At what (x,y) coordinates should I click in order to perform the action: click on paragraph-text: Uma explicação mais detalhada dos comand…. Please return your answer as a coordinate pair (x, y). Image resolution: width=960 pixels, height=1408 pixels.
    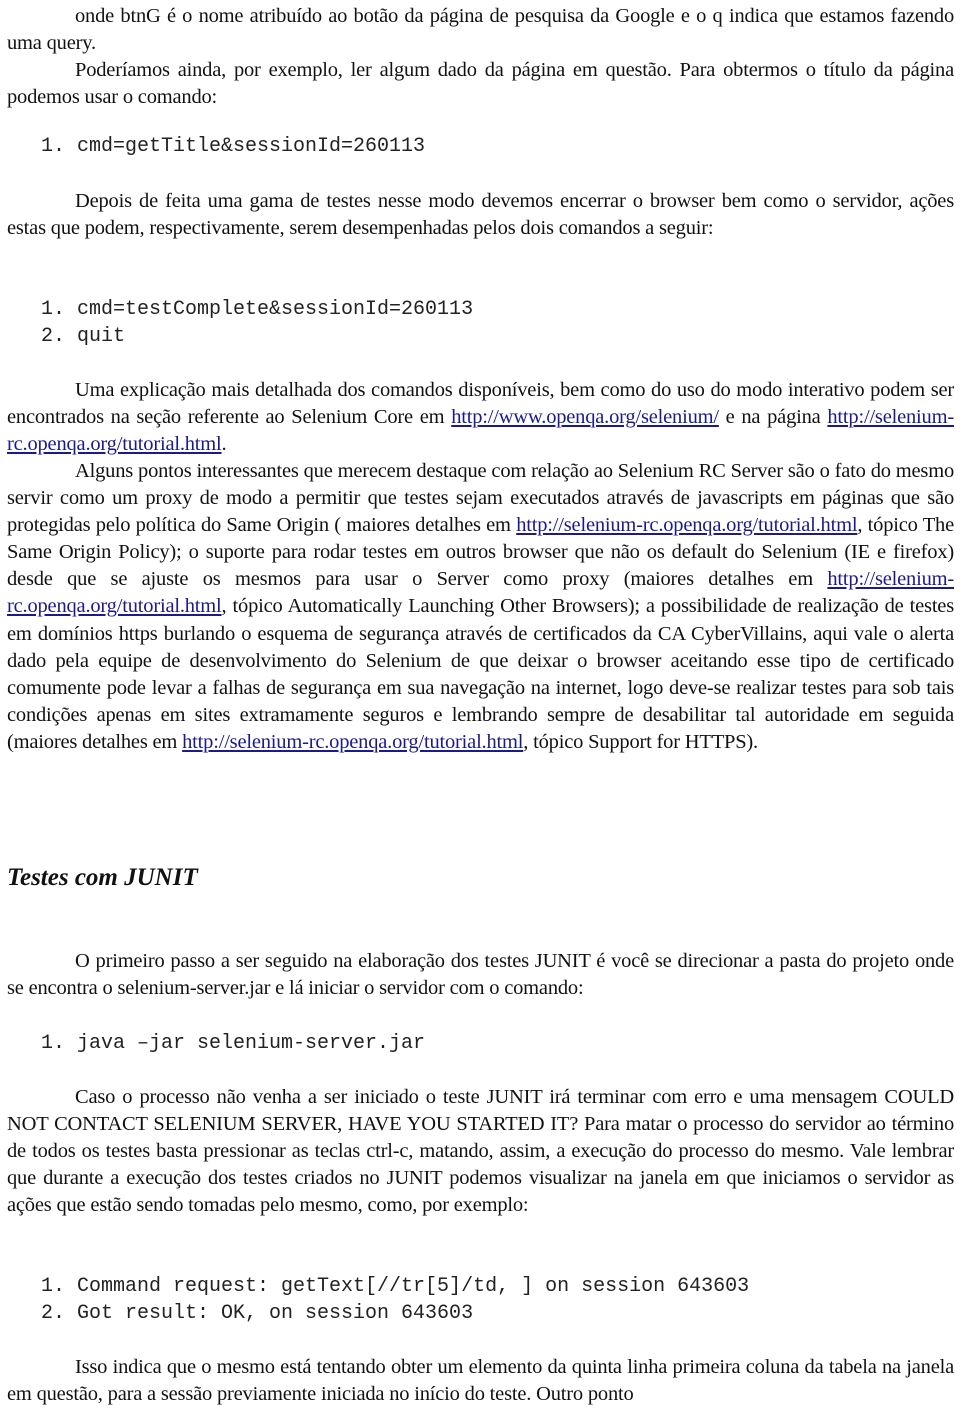
    Looking at the image, I should click on (480, 417).